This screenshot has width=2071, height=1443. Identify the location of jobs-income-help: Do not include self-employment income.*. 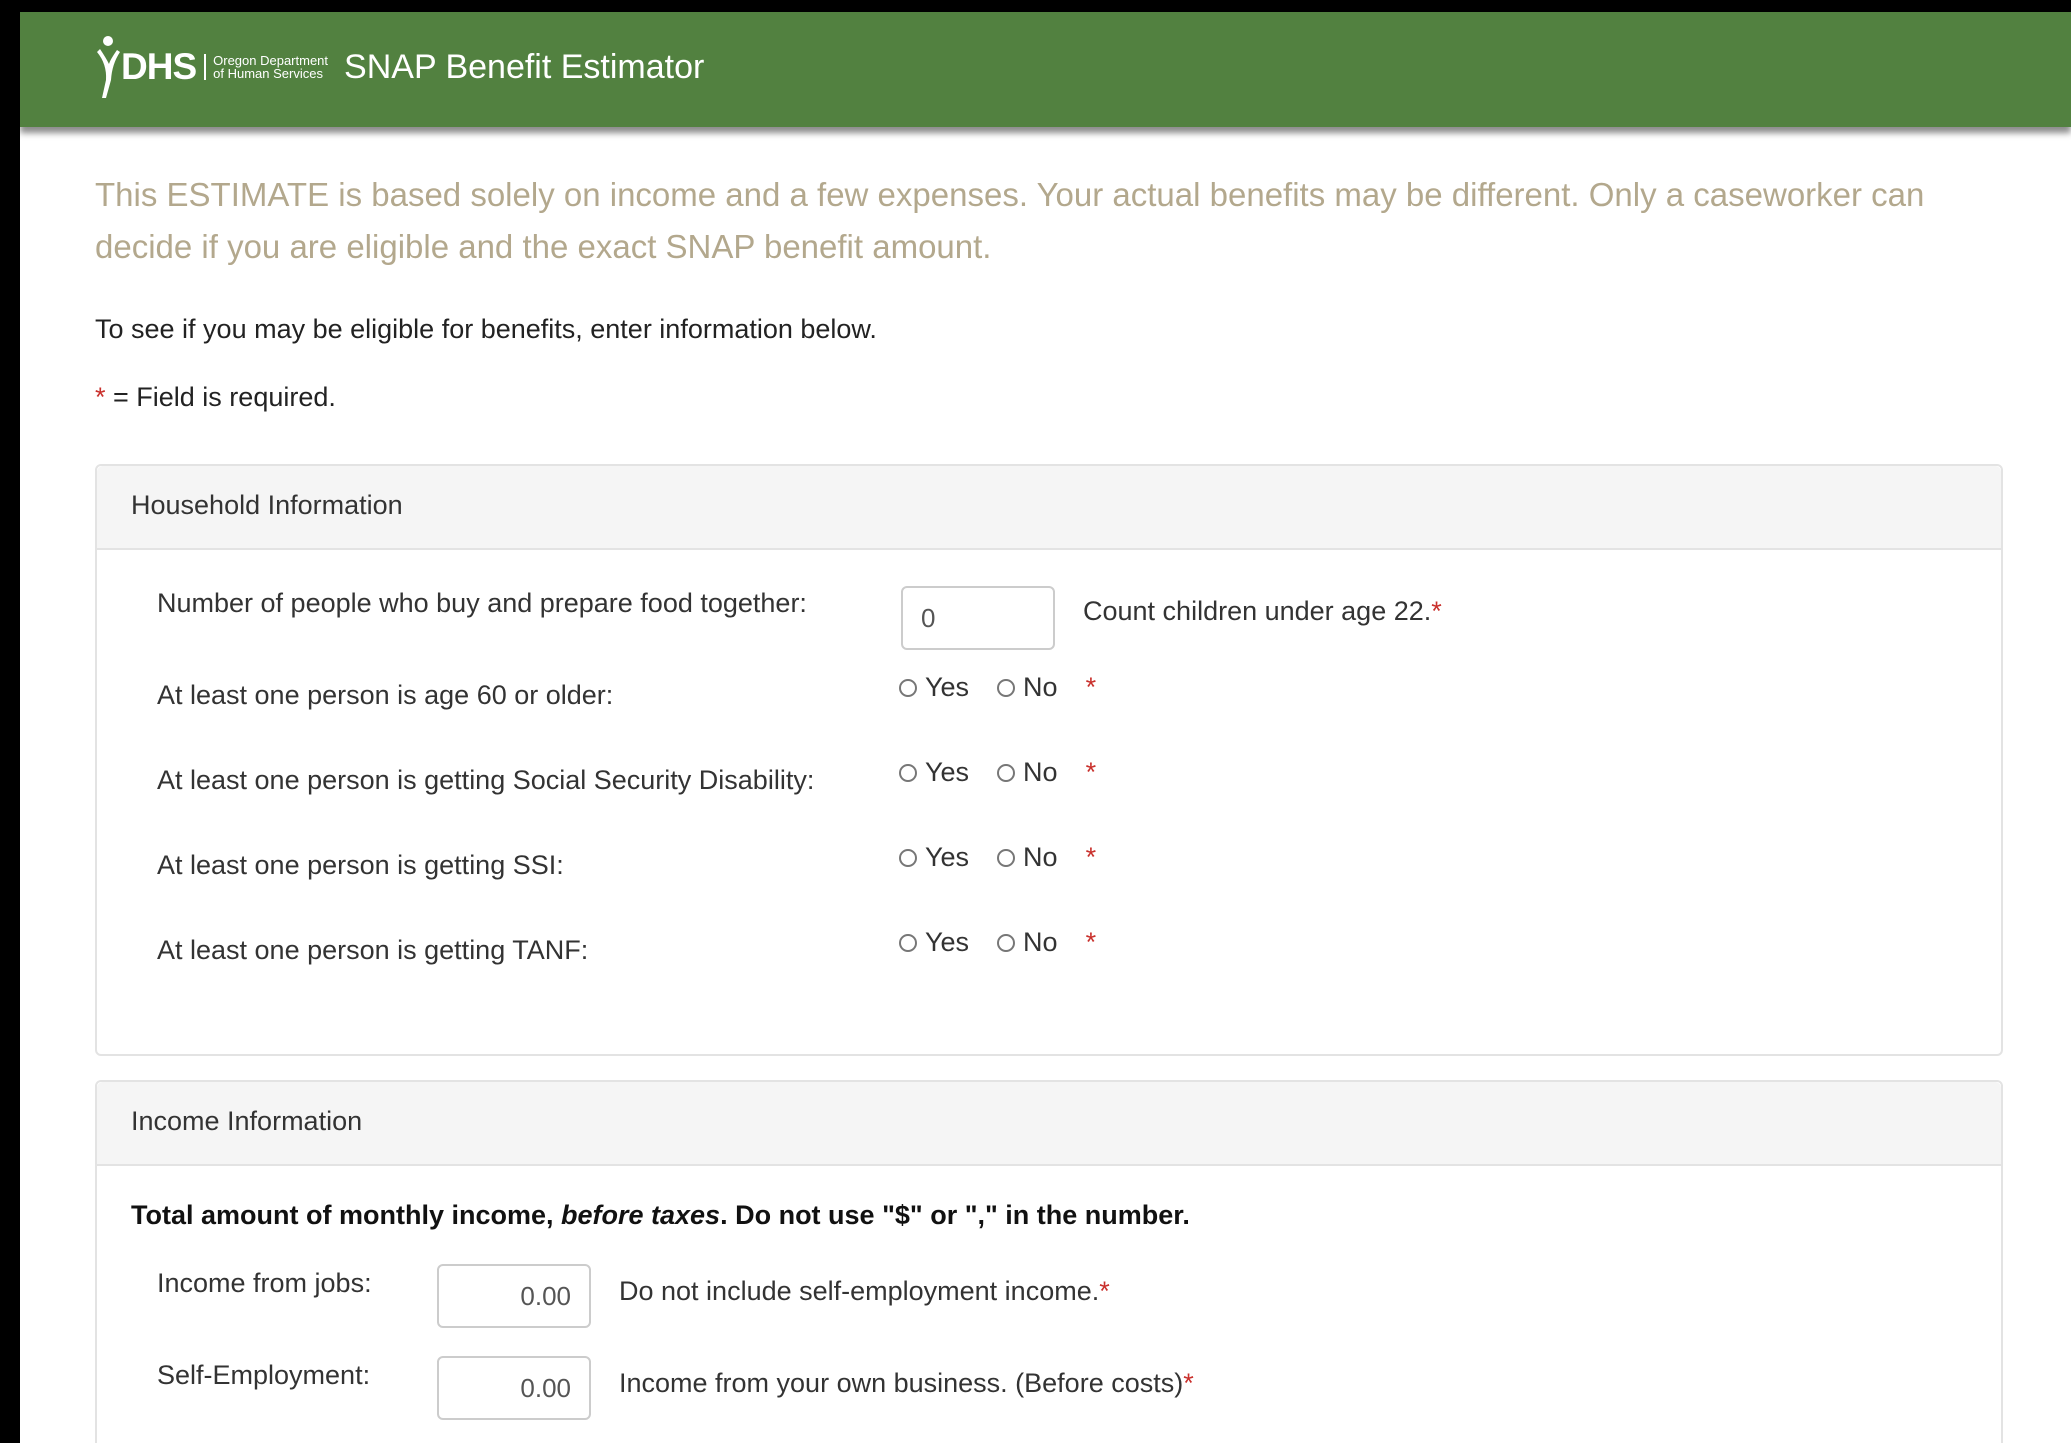
(864, 1291).